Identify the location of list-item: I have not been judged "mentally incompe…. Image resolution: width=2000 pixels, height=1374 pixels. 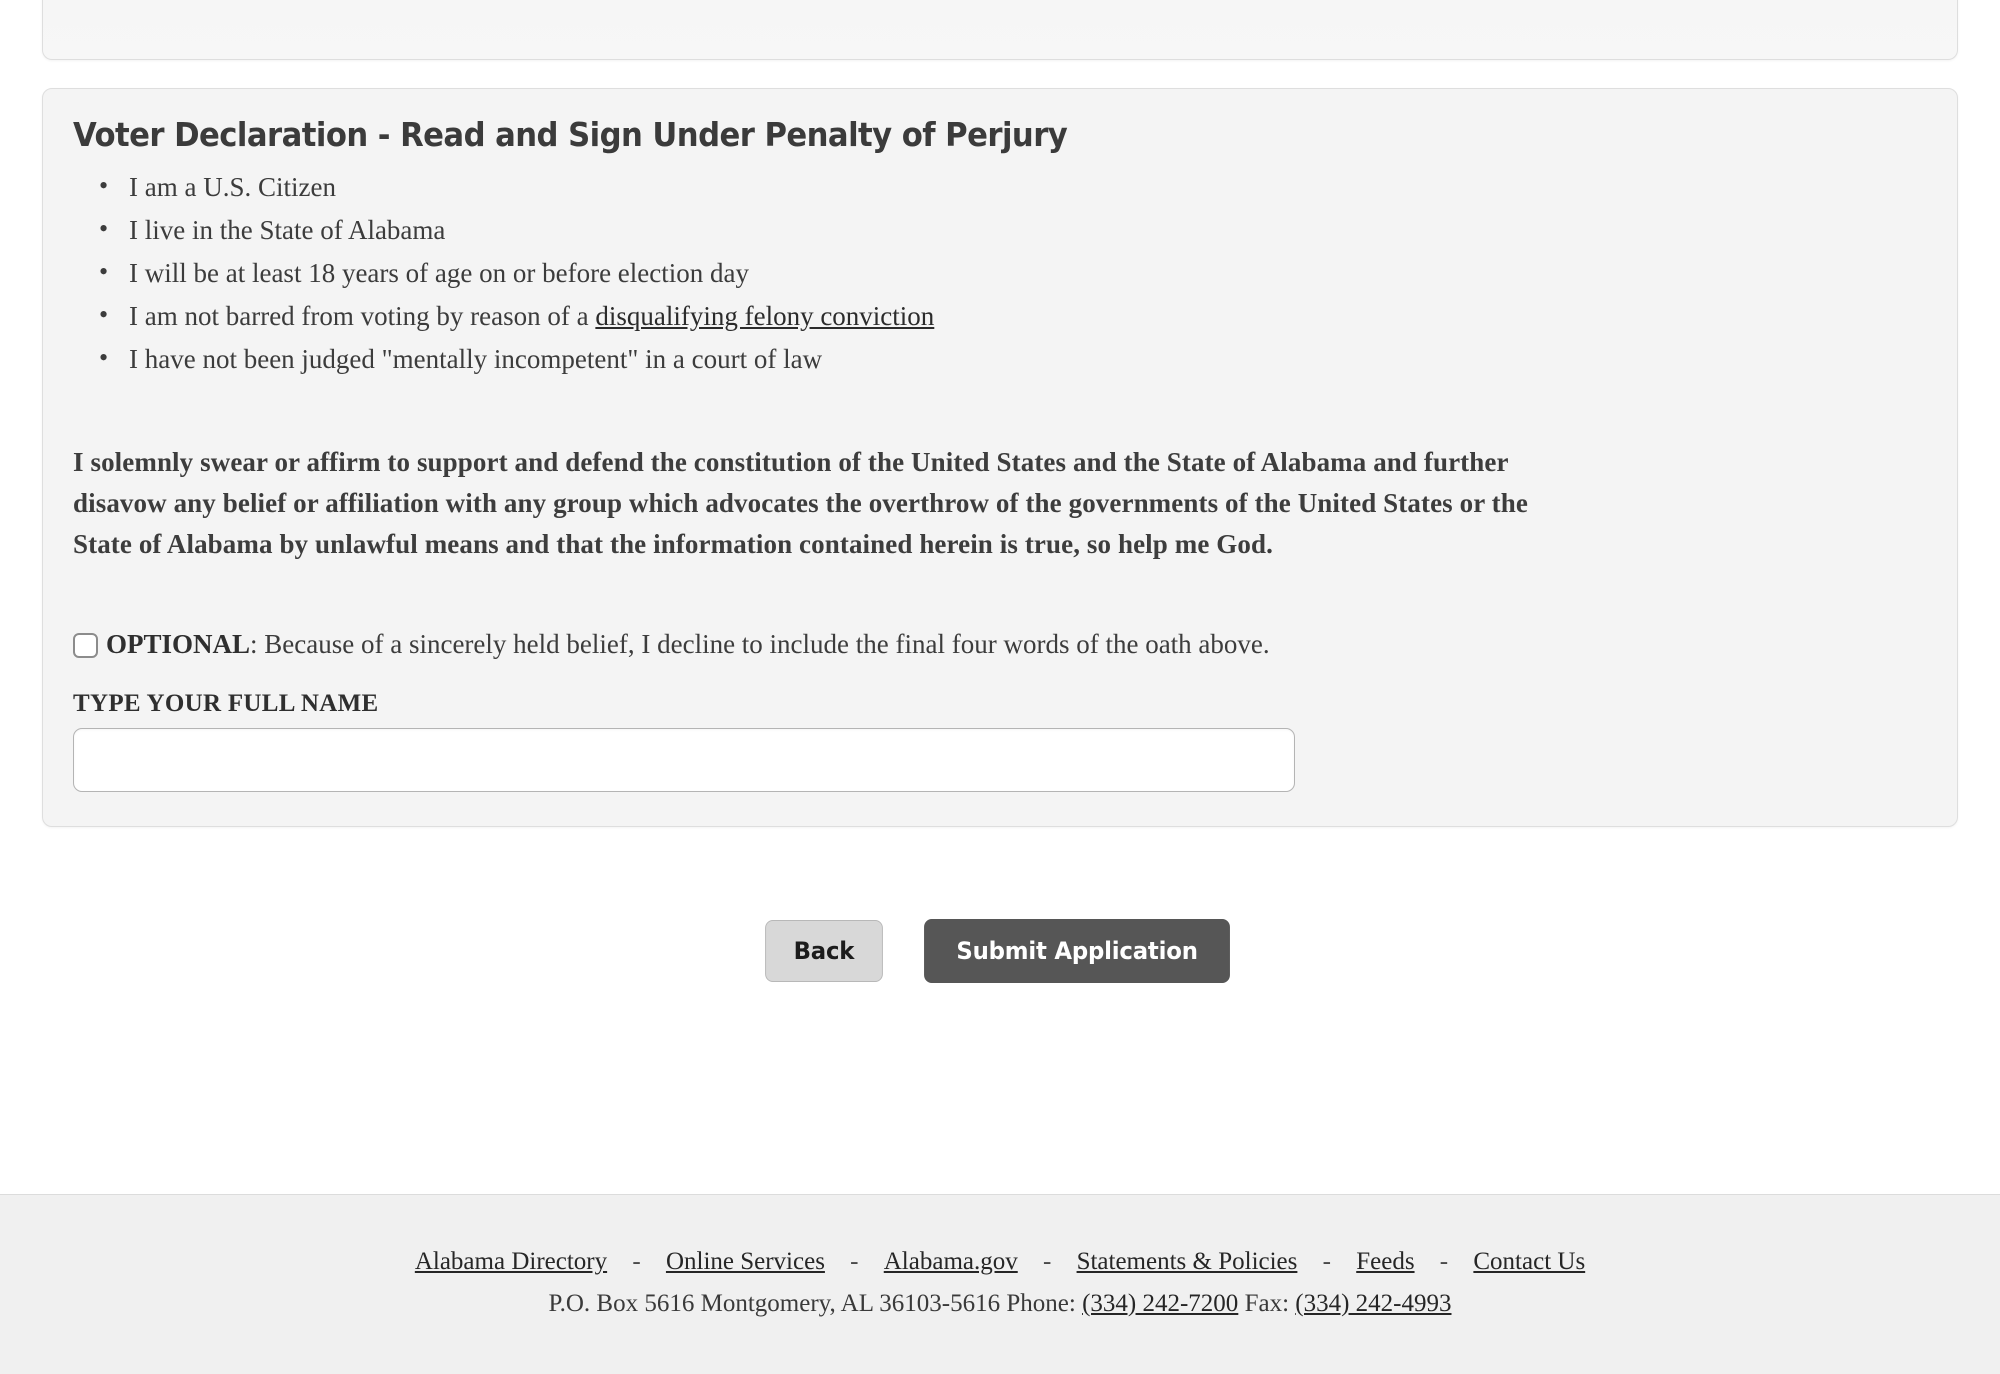
(1013, 359).